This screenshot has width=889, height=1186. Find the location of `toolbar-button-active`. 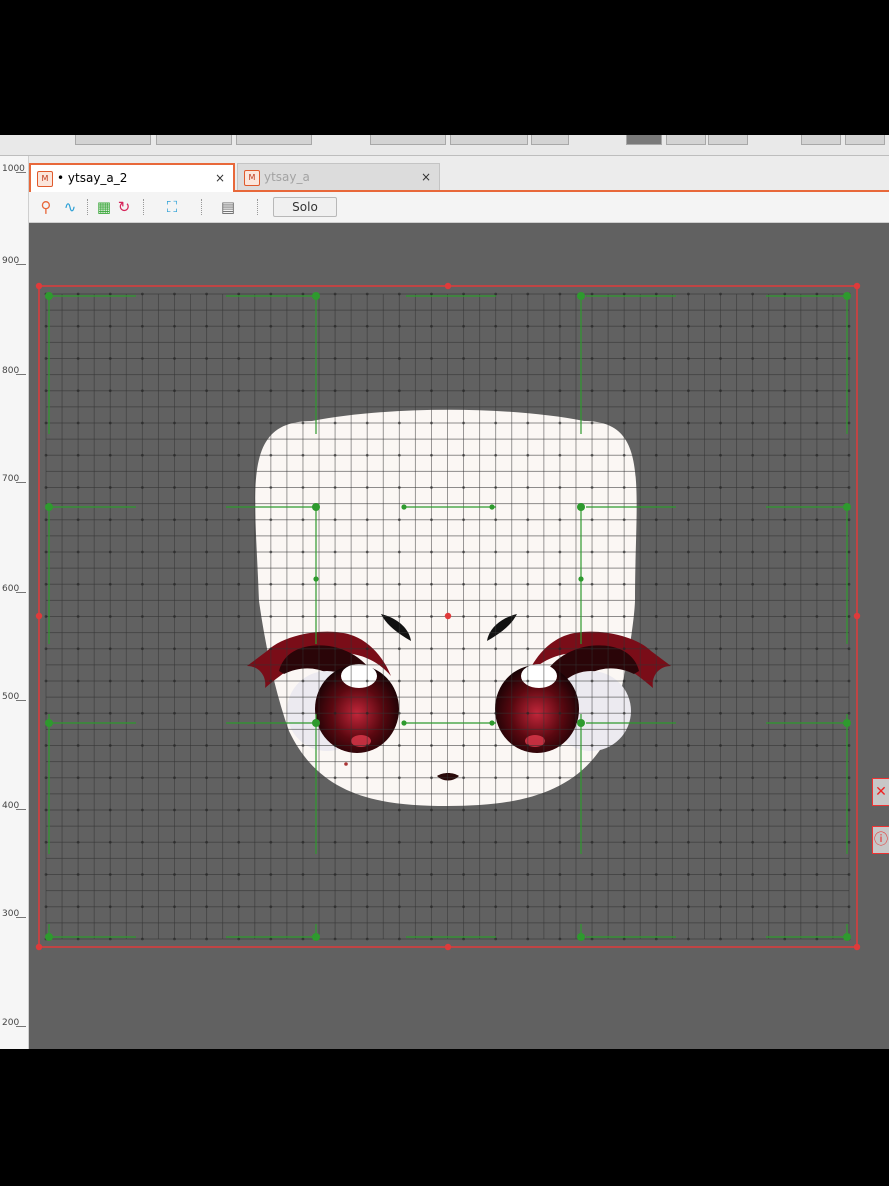

toolbar-button-active is located at coordinates (644, 140).